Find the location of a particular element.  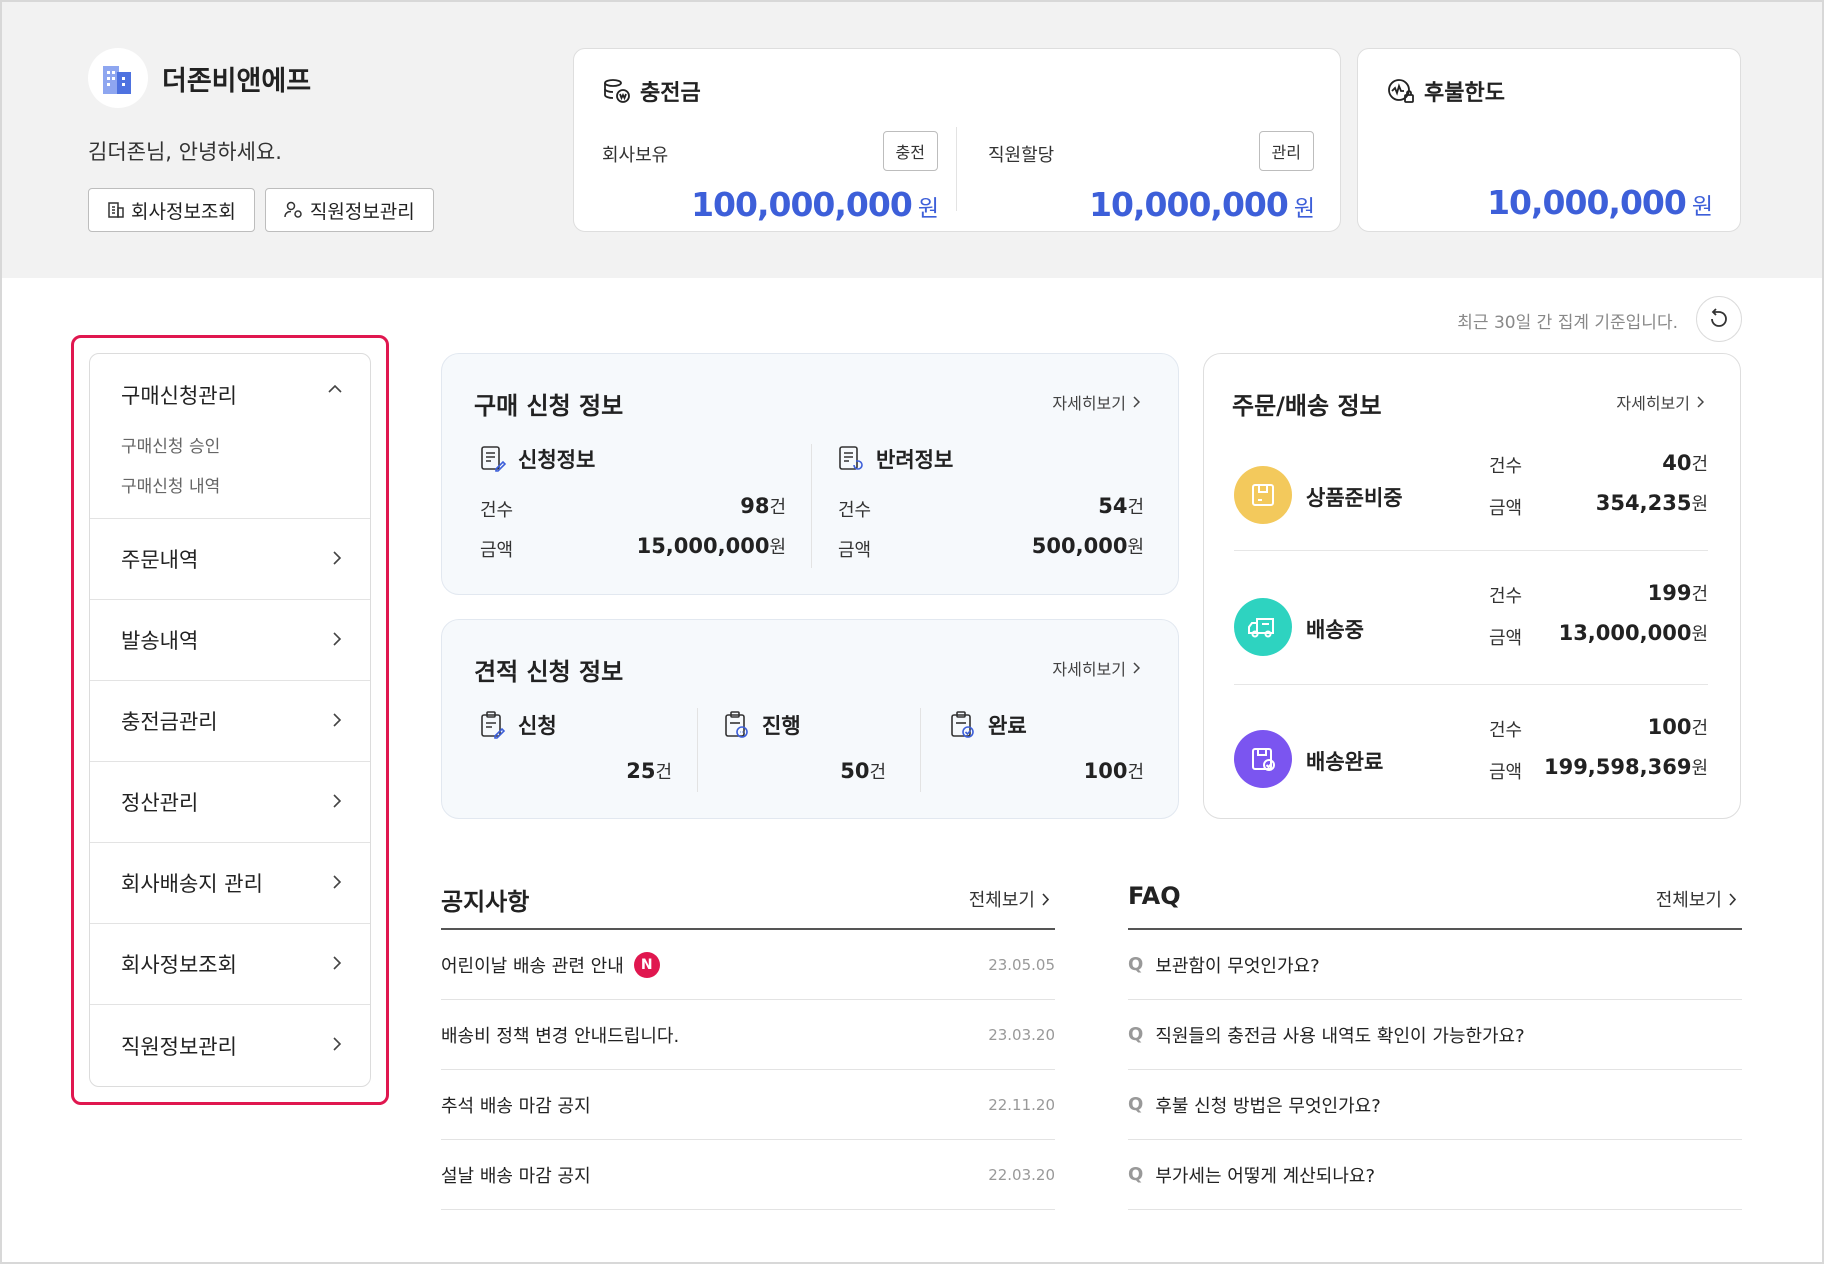

menu-item-label: 주문내역 is located at coordinates (160, 560).